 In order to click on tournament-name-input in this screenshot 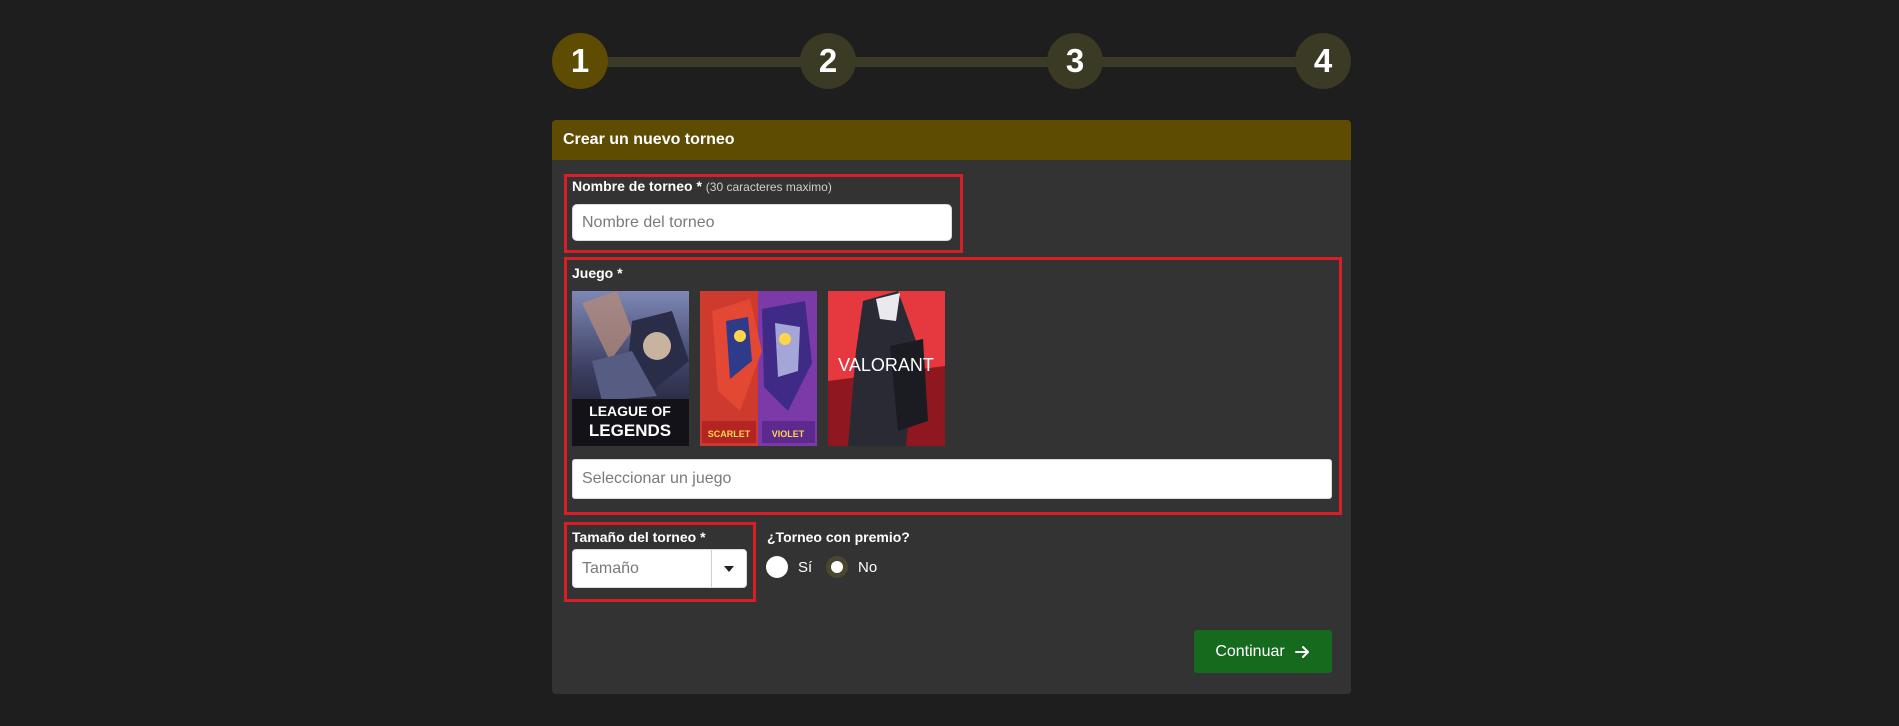, I will do `click(762, 222)`.